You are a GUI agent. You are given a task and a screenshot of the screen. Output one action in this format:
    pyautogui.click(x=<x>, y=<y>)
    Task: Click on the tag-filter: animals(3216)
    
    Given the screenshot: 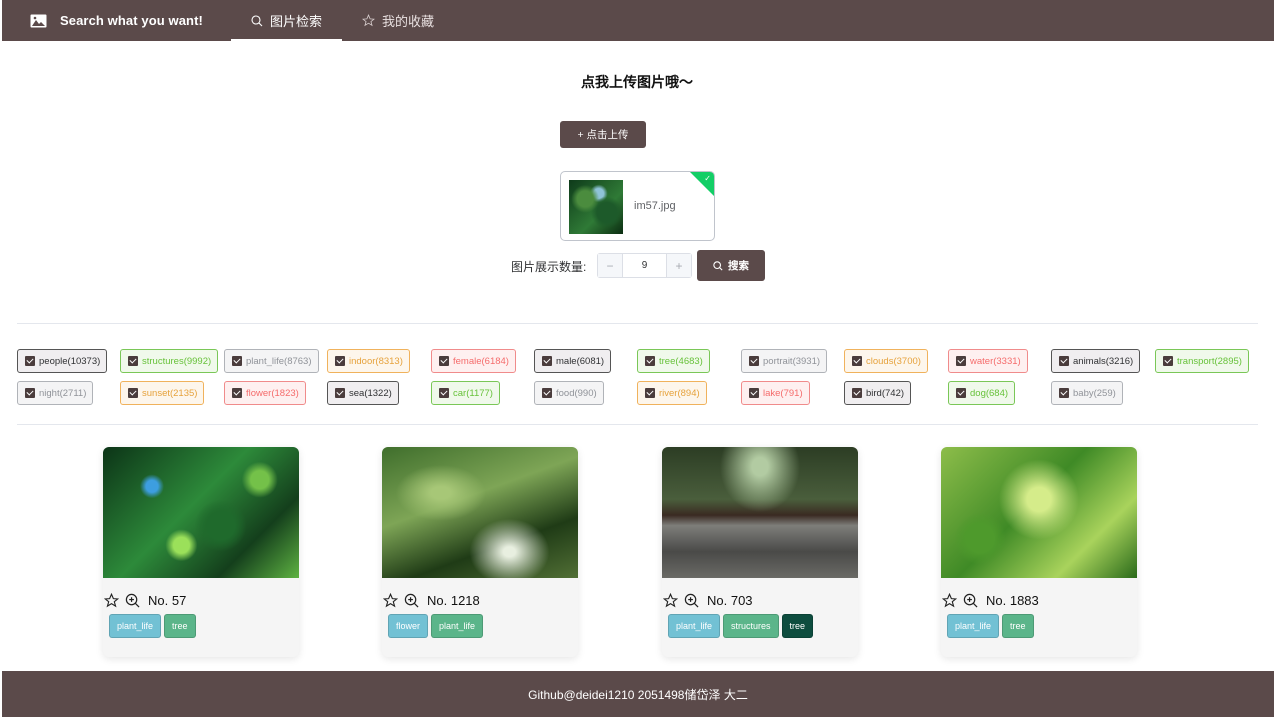 What is the action you would take?
    pyautogui.click(x=1096, y=361)
    